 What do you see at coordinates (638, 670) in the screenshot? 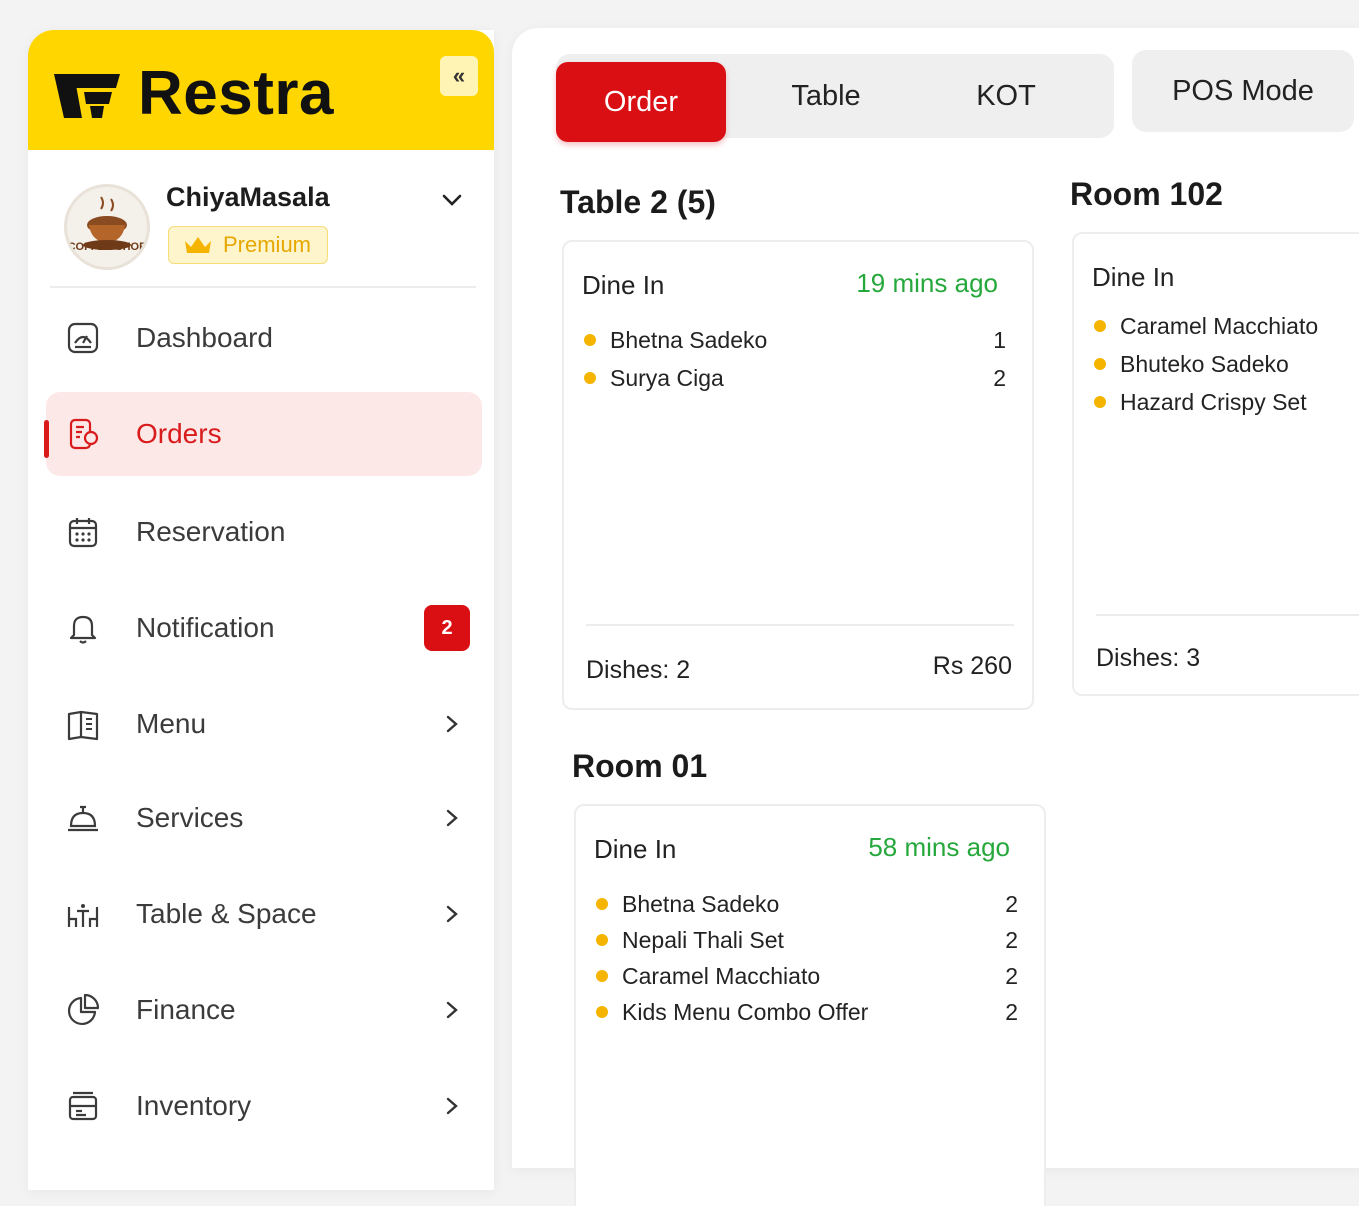
I see `dishes-count: Dishes: 2` at bounding box center [638, 670].